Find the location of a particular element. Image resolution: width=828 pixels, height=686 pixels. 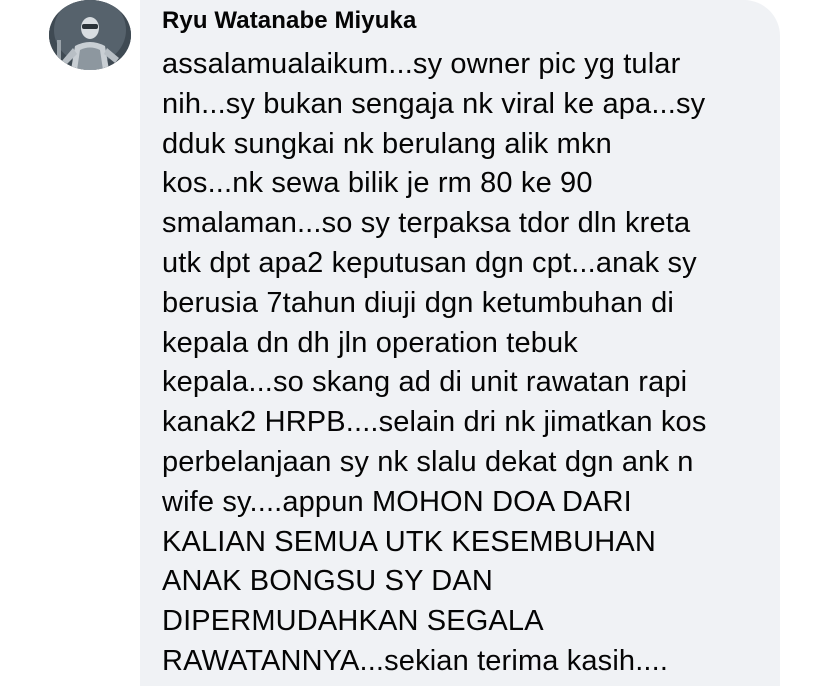

comment-text-line: smalaman...so sy terpaksa tdor dln kreta is located at coordinates (426, 223).